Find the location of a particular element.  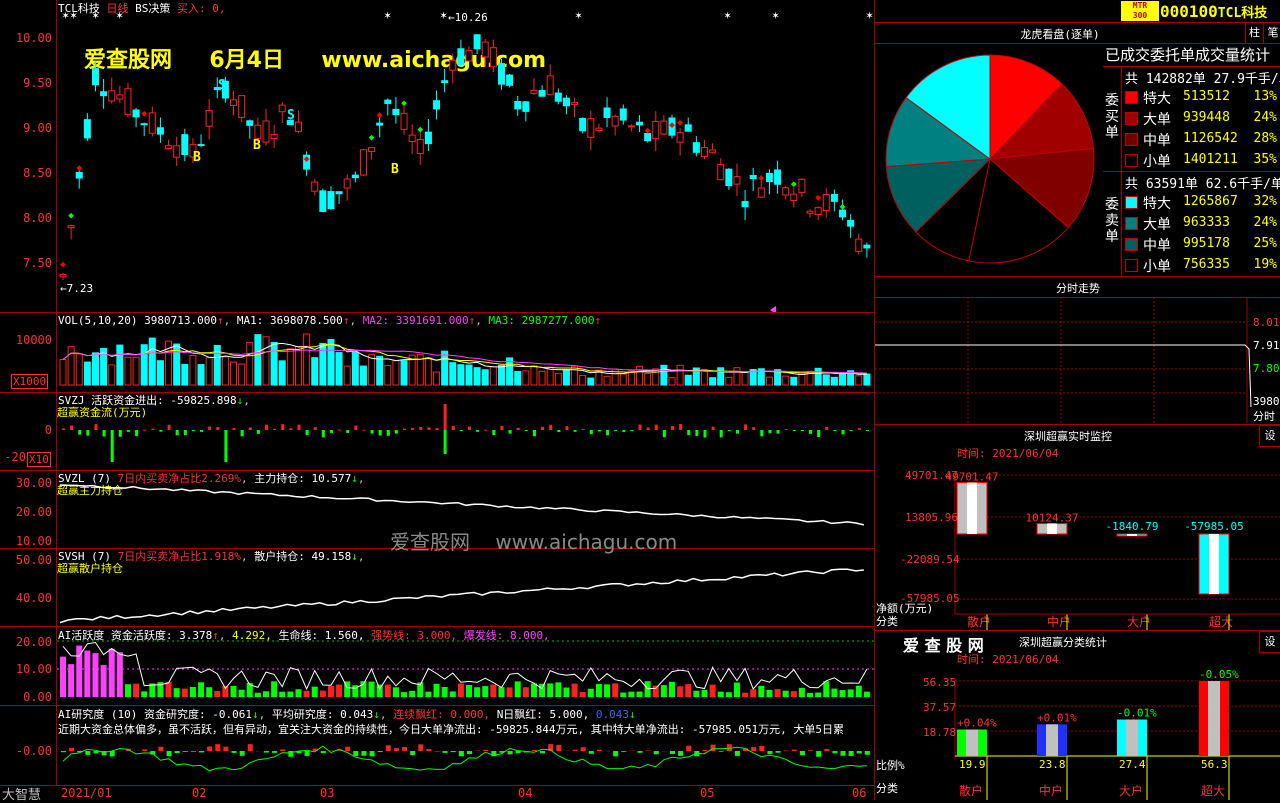

stat-value: 995178 is located at coordinates (1206, 243).